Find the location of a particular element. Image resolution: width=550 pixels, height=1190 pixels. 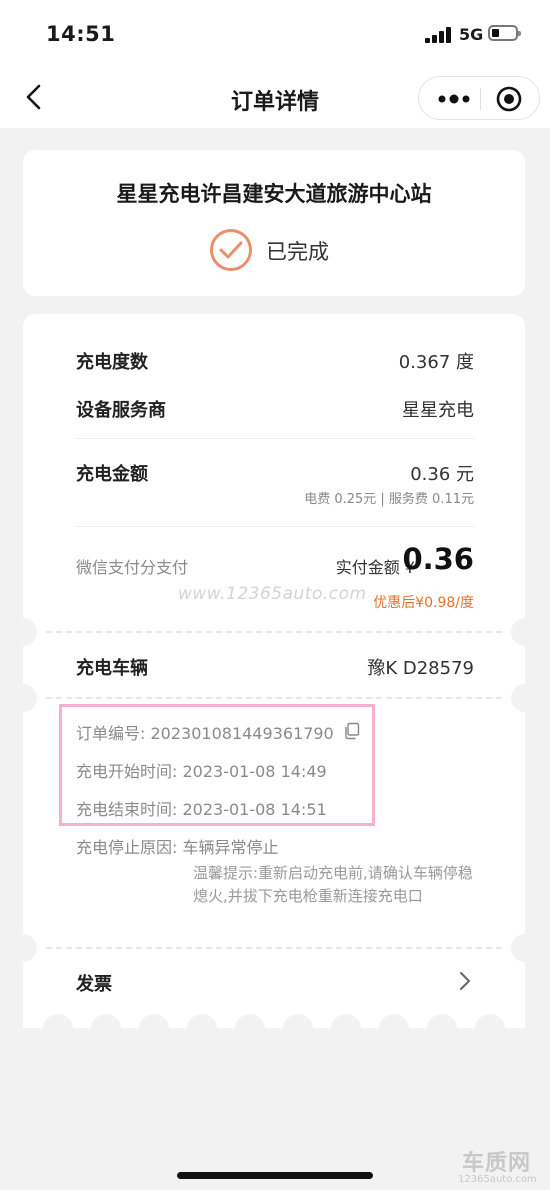

payment-method: 微信支付分支付 is located at coordinates (132, 567).